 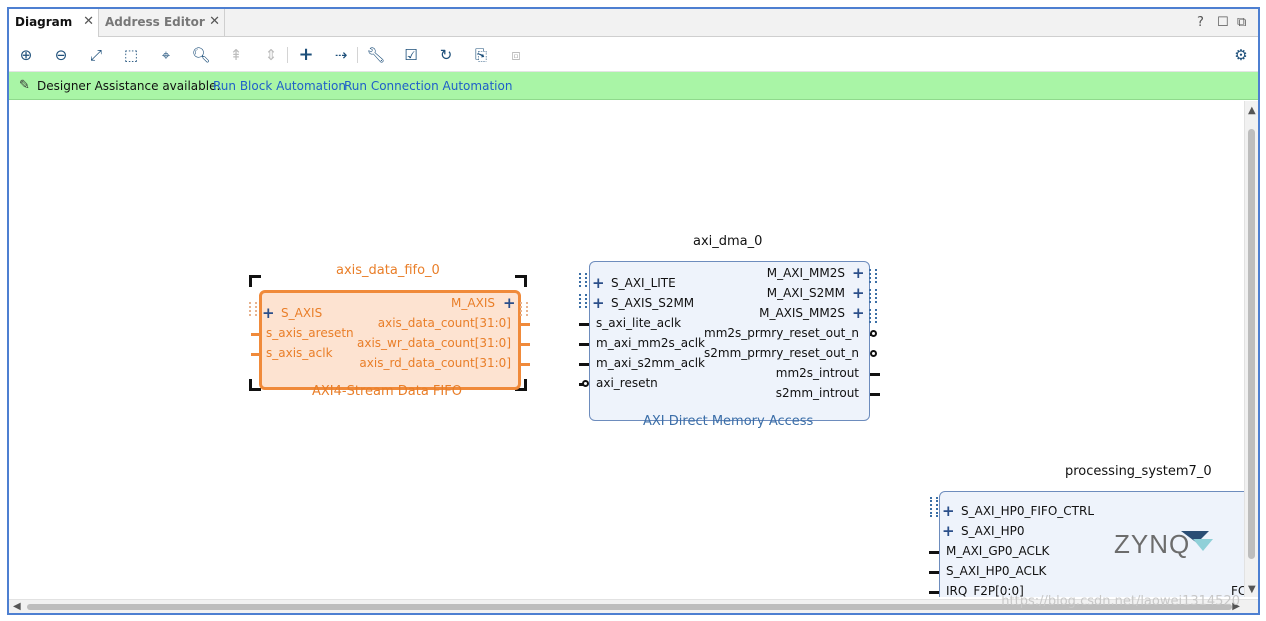 What do you see at coordinates (1251, 344) in the screenshot?
I see `vertical-scroll-thumb` at bounding box center [1251, 344].